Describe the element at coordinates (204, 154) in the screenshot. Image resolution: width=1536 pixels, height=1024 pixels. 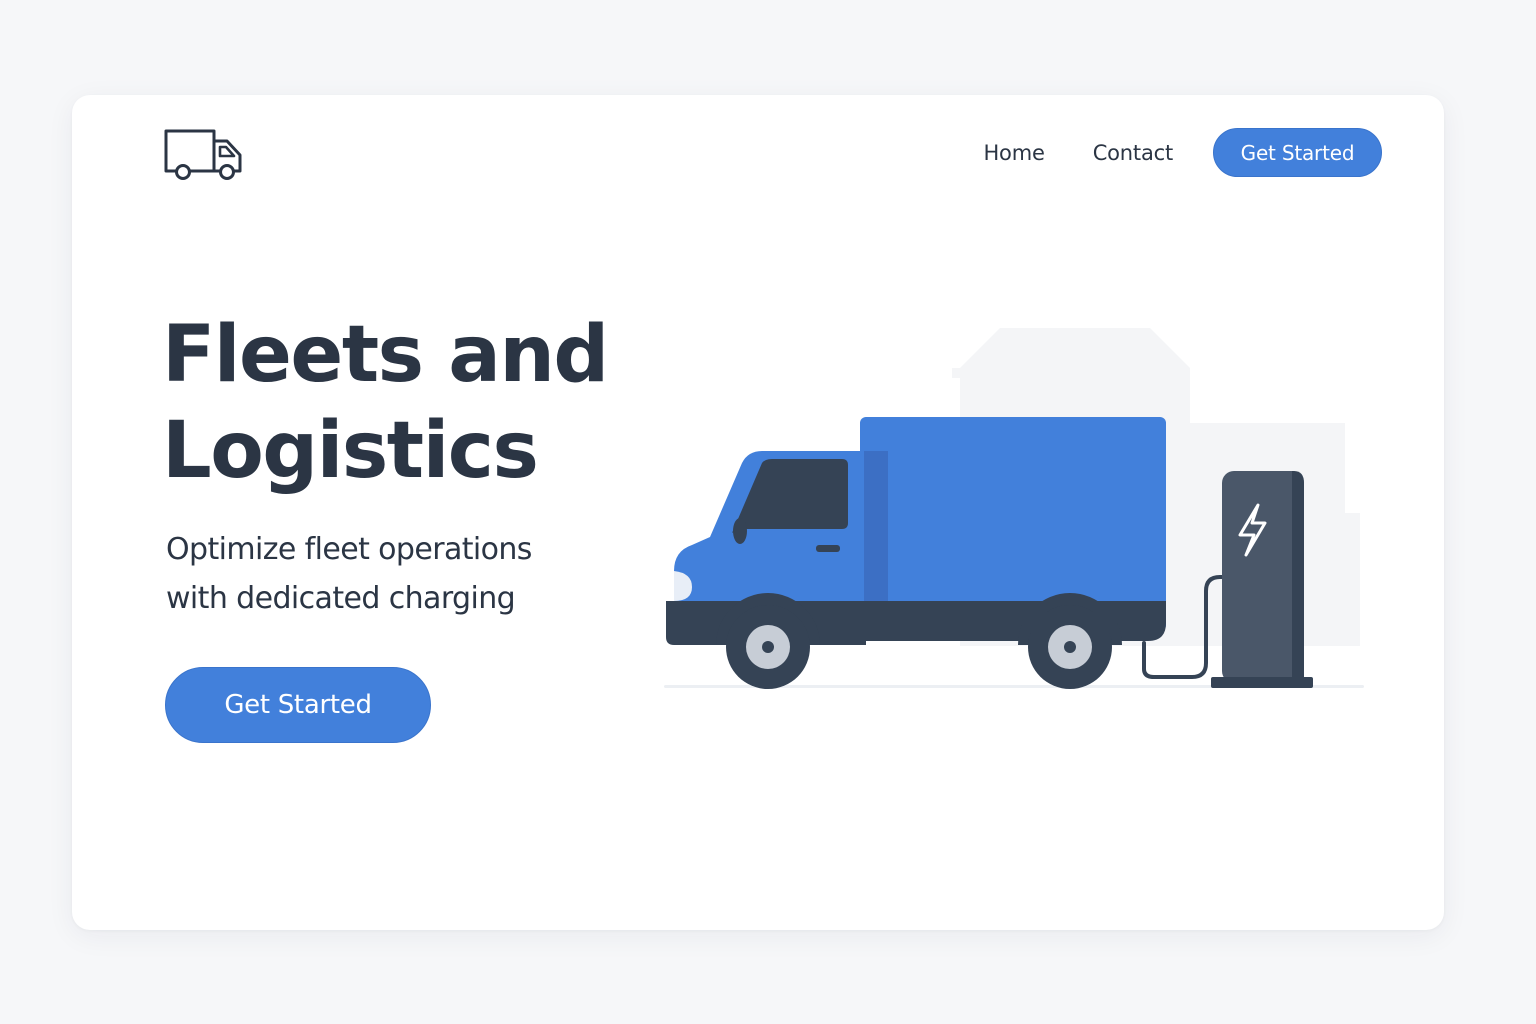
I see `truck-icon` at that location.